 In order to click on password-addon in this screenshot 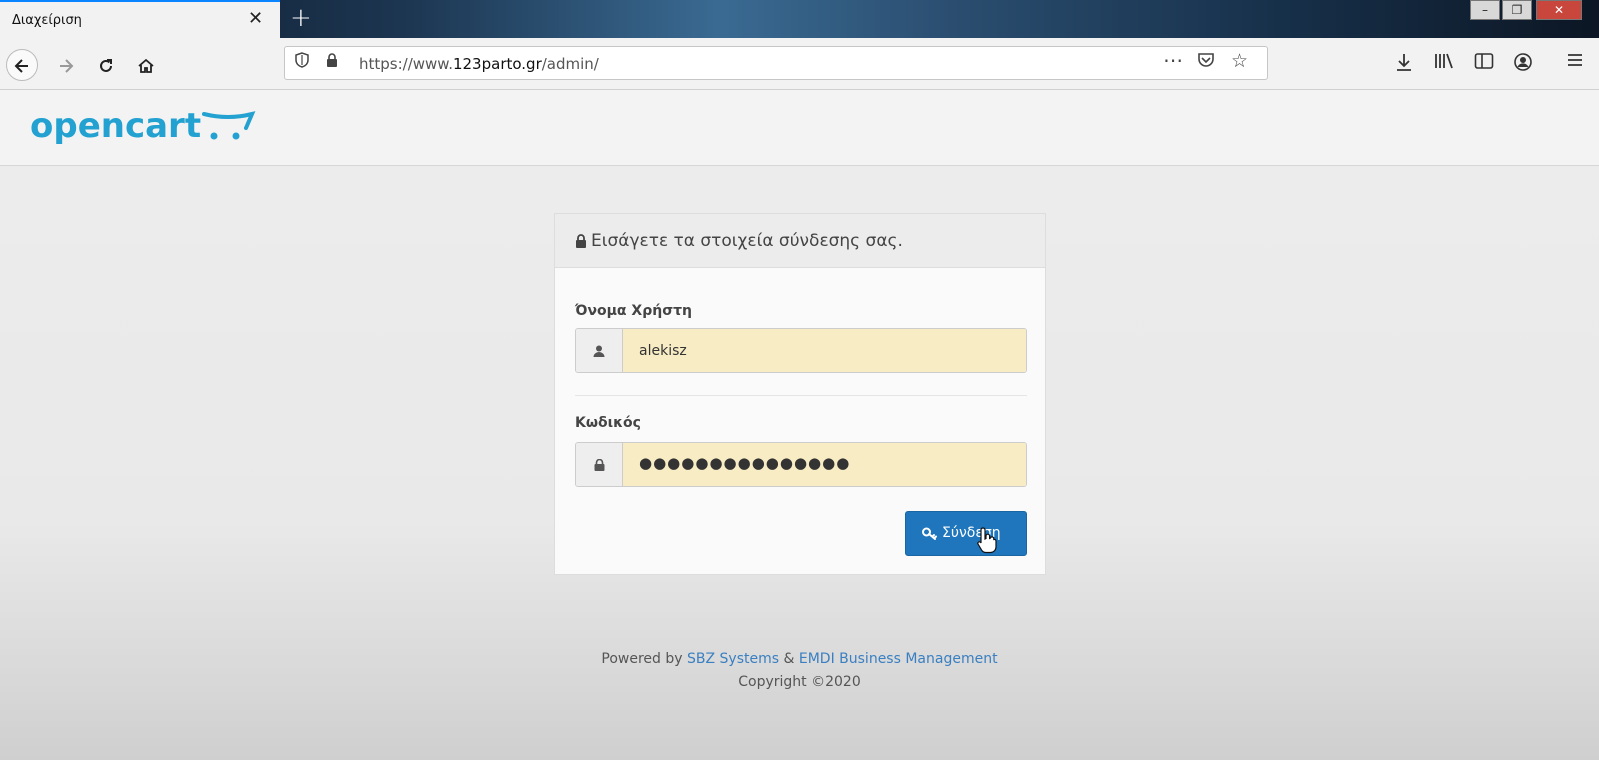, I will do `click(599, 464)`.